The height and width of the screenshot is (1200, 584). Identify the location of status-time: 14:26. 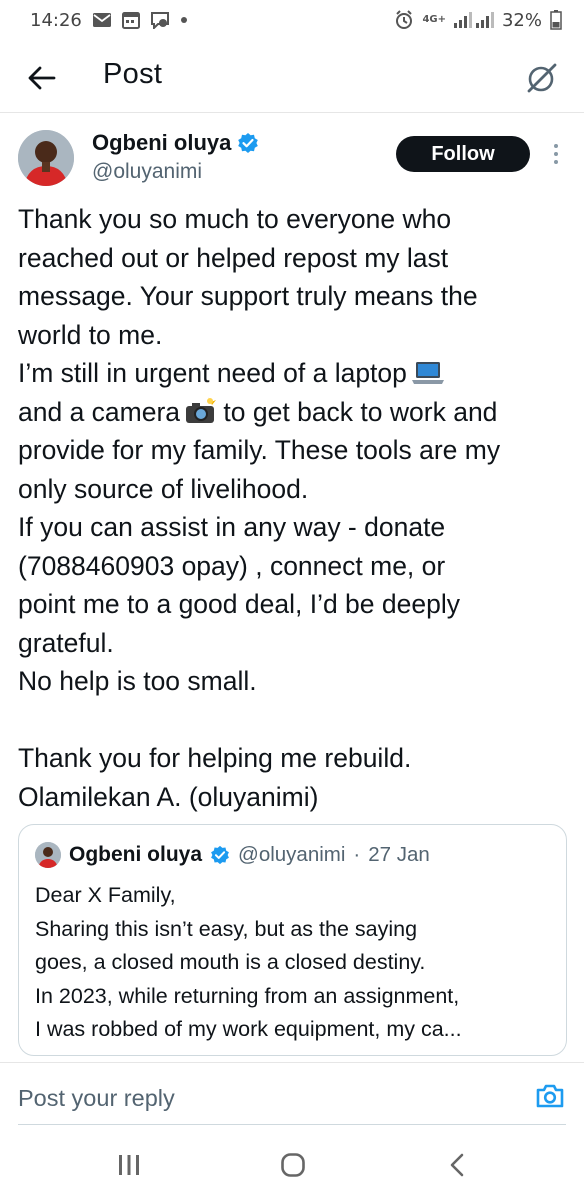
(56, 20).